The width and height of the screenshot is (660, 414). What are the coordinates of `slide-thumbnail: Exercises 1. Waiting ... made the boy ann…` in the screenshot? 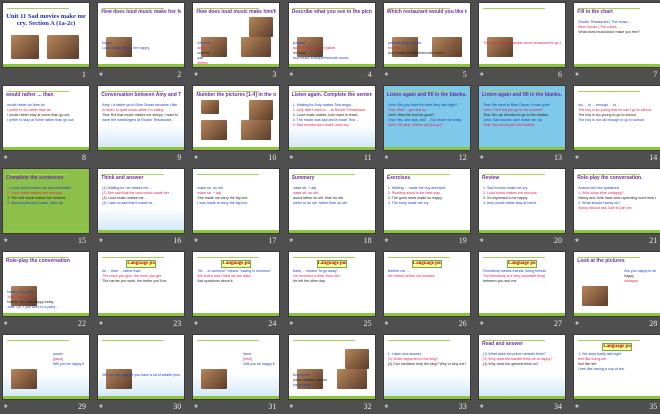 It's located at (426, 201).